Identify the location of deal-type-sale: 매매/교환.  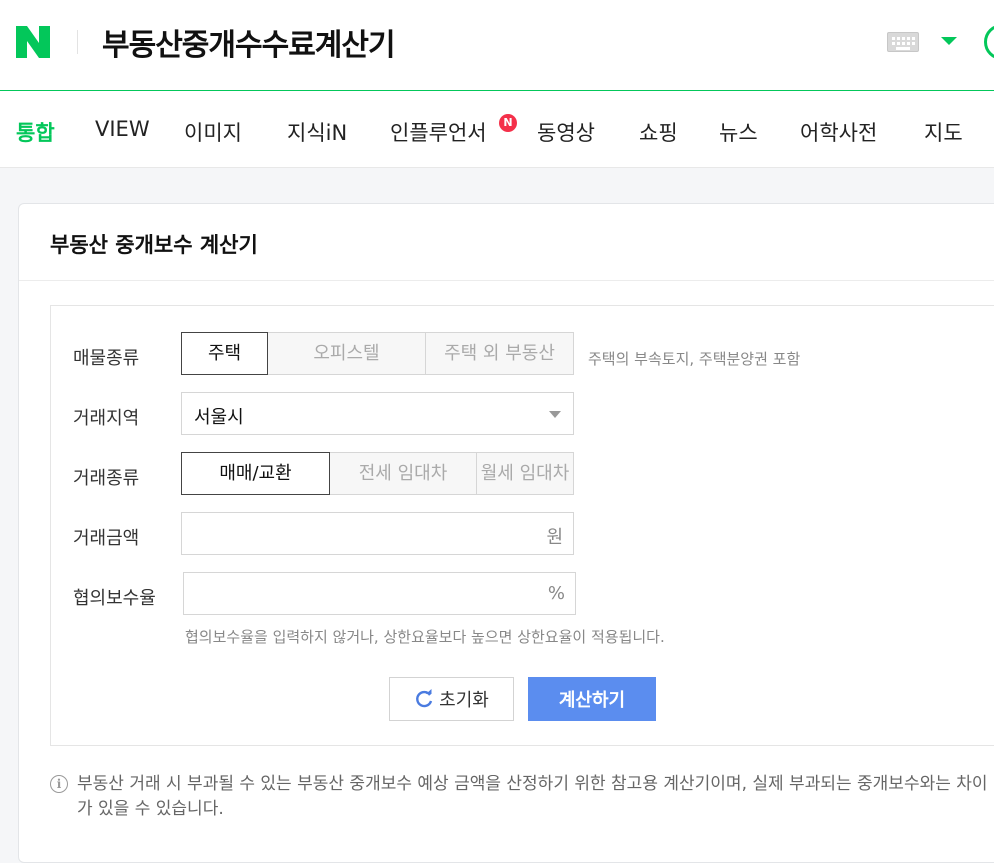
(255, 473).